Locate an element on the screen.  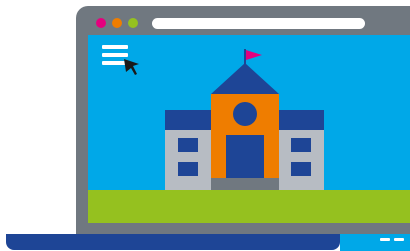
laptop-base is located at coordinates (173, 242).